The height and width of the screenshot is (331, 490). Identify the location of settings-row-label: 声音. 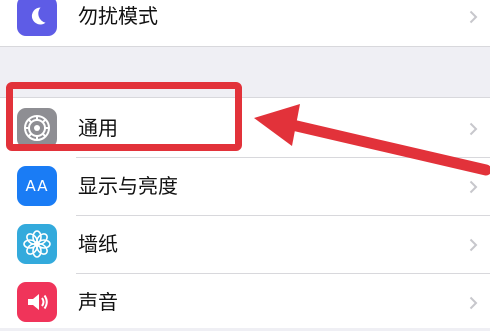
(98, 302).